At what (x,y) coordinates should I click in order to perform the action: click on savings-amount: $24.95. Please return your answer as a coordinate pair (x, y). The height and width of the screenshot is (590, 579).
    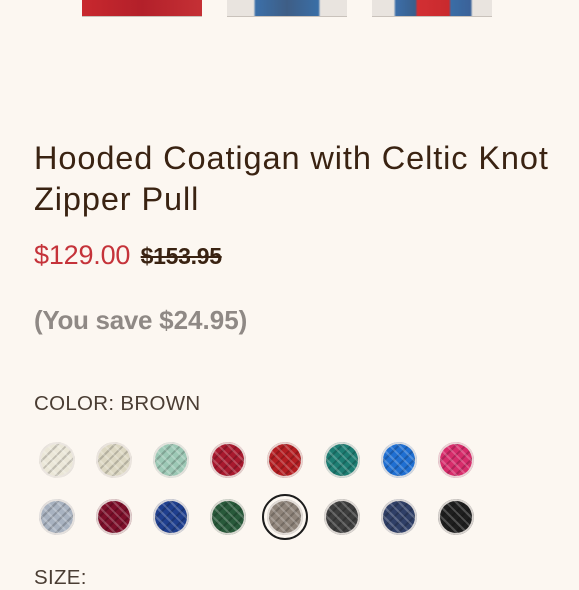
    Looking at the image, I should click on (199, 320).